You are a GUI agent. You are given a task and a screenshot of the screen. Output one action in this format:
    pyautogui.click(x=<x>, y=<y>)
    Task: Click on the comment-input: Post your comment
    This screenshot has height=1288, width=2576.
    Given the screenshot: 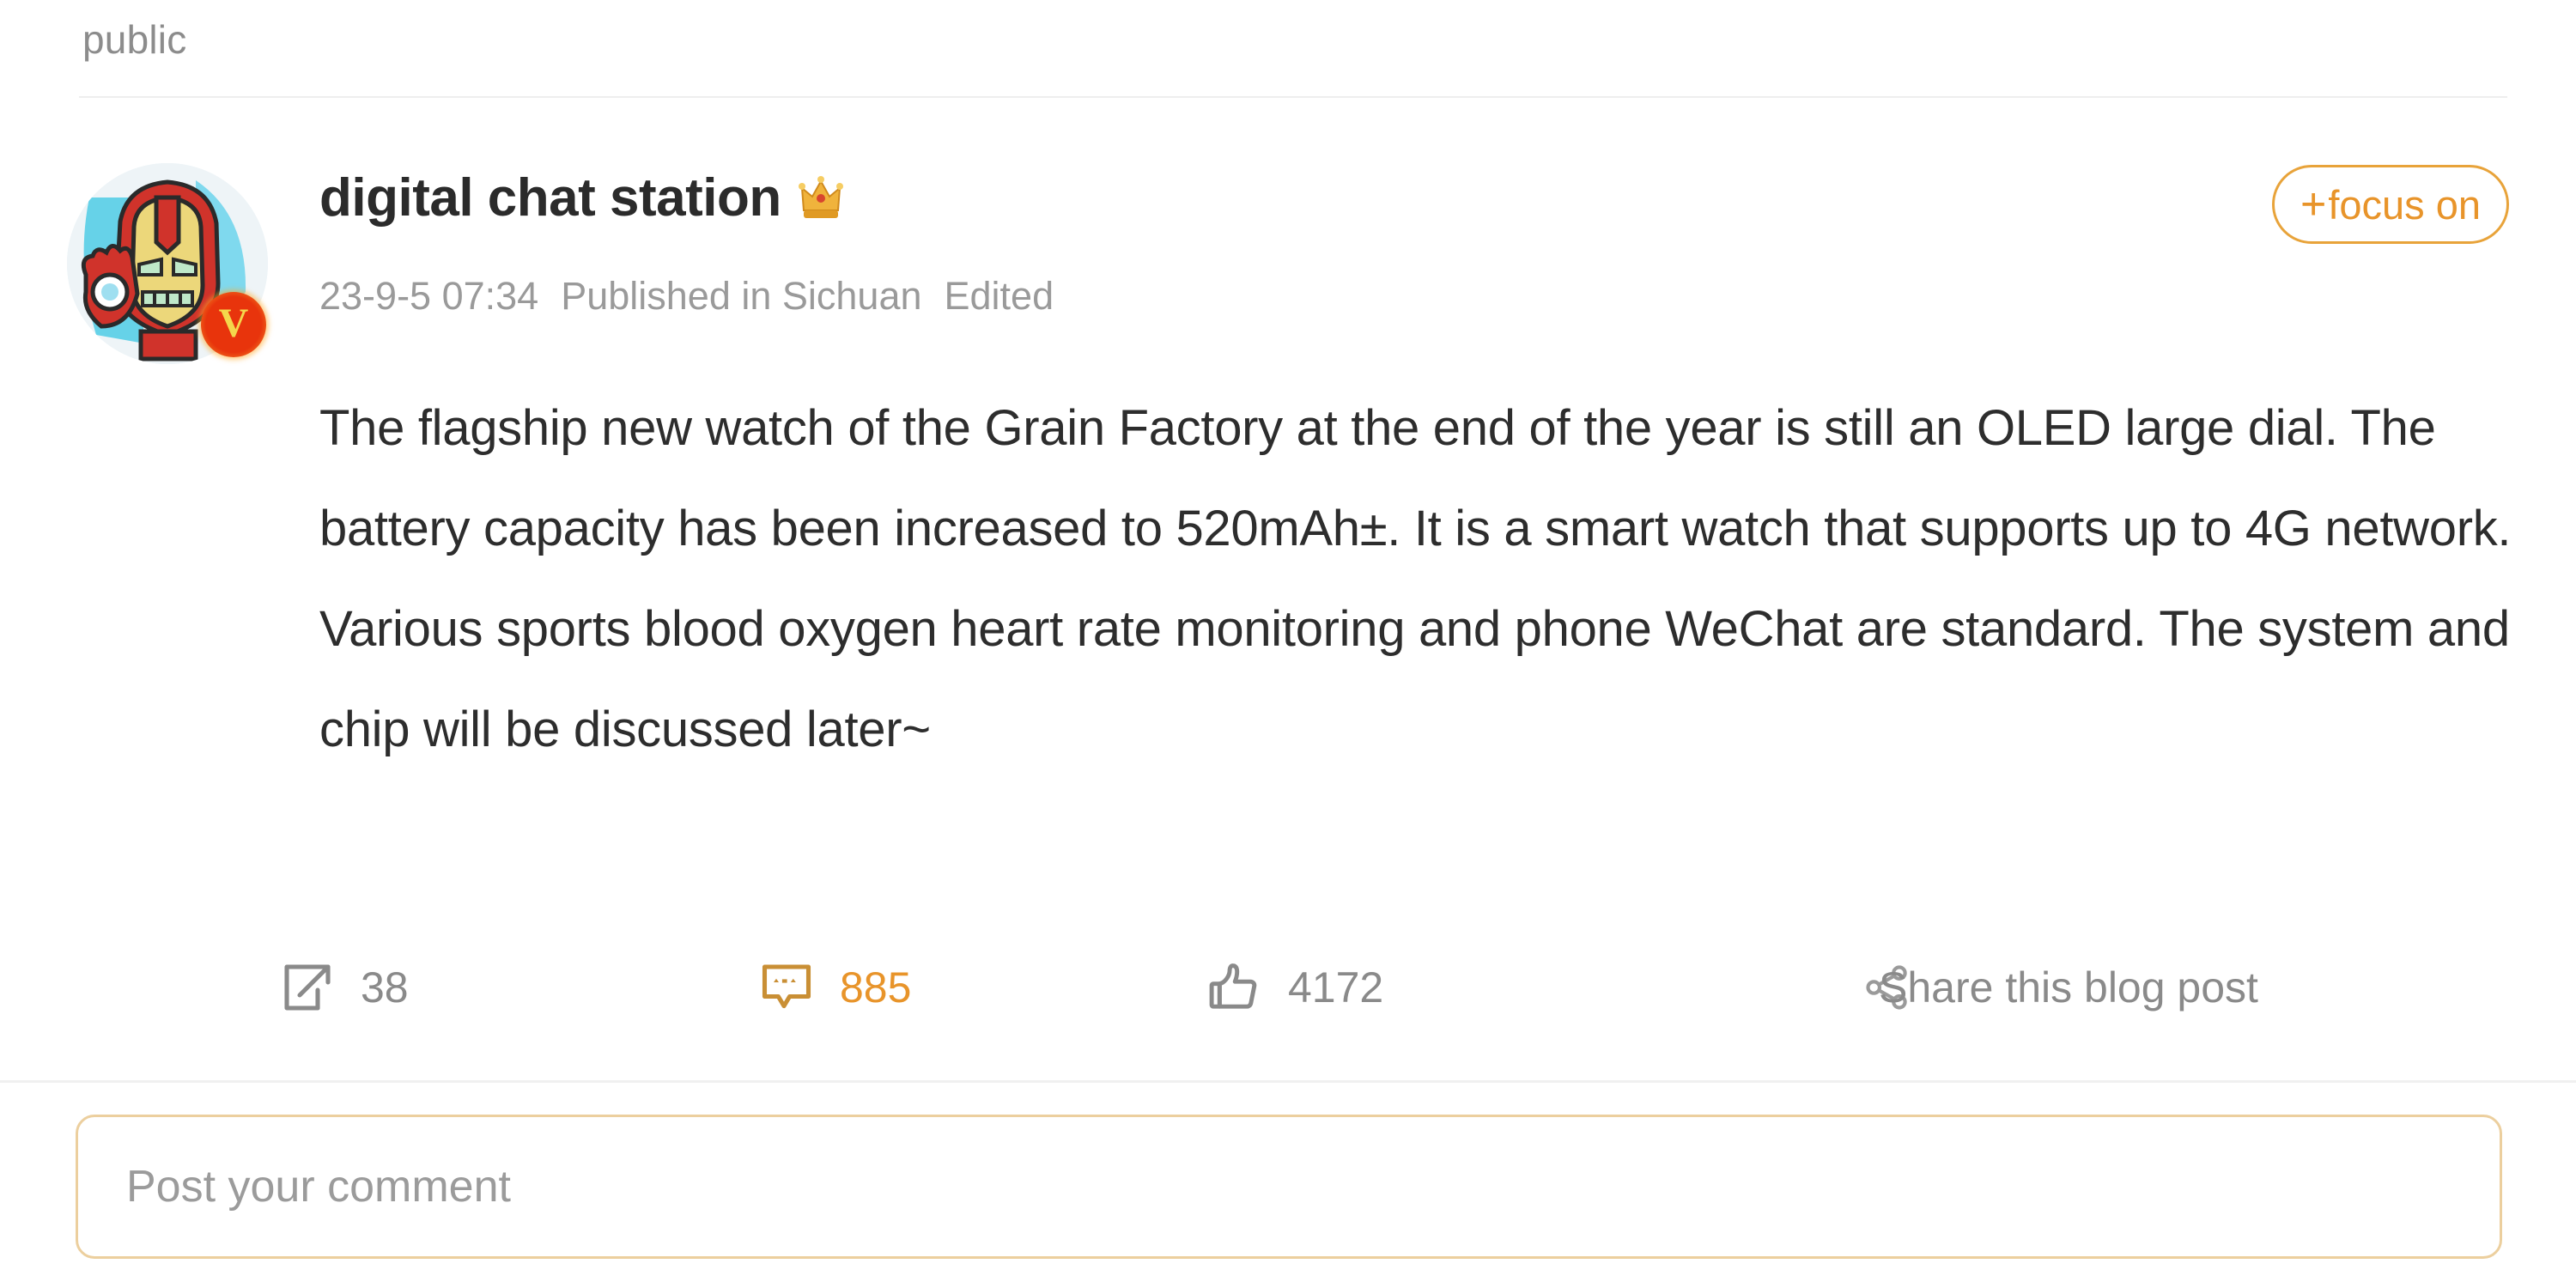 What is the action you would take?
    pyautogui.click(x=1289, y=1187)
    